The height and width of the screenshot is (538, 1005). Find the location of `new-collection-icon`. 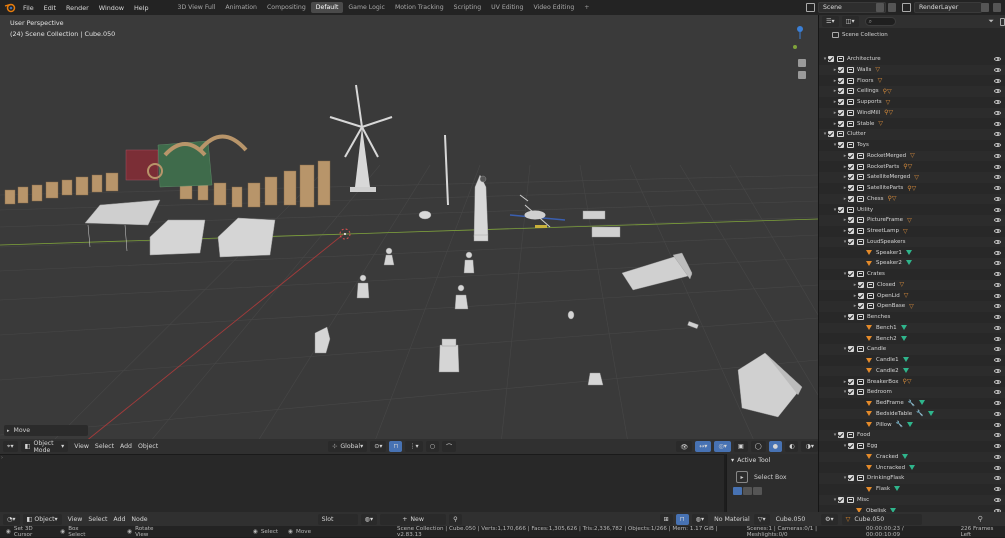

new-collection-icon is located at coordinates (1002, 21).